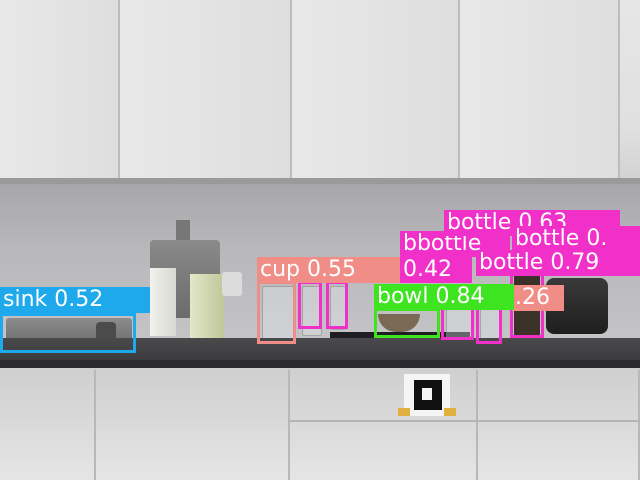 The image size is (640, 480). Describe the element at coordinates (163, 302) in the screenshot. I see `milk-carton` at that location.